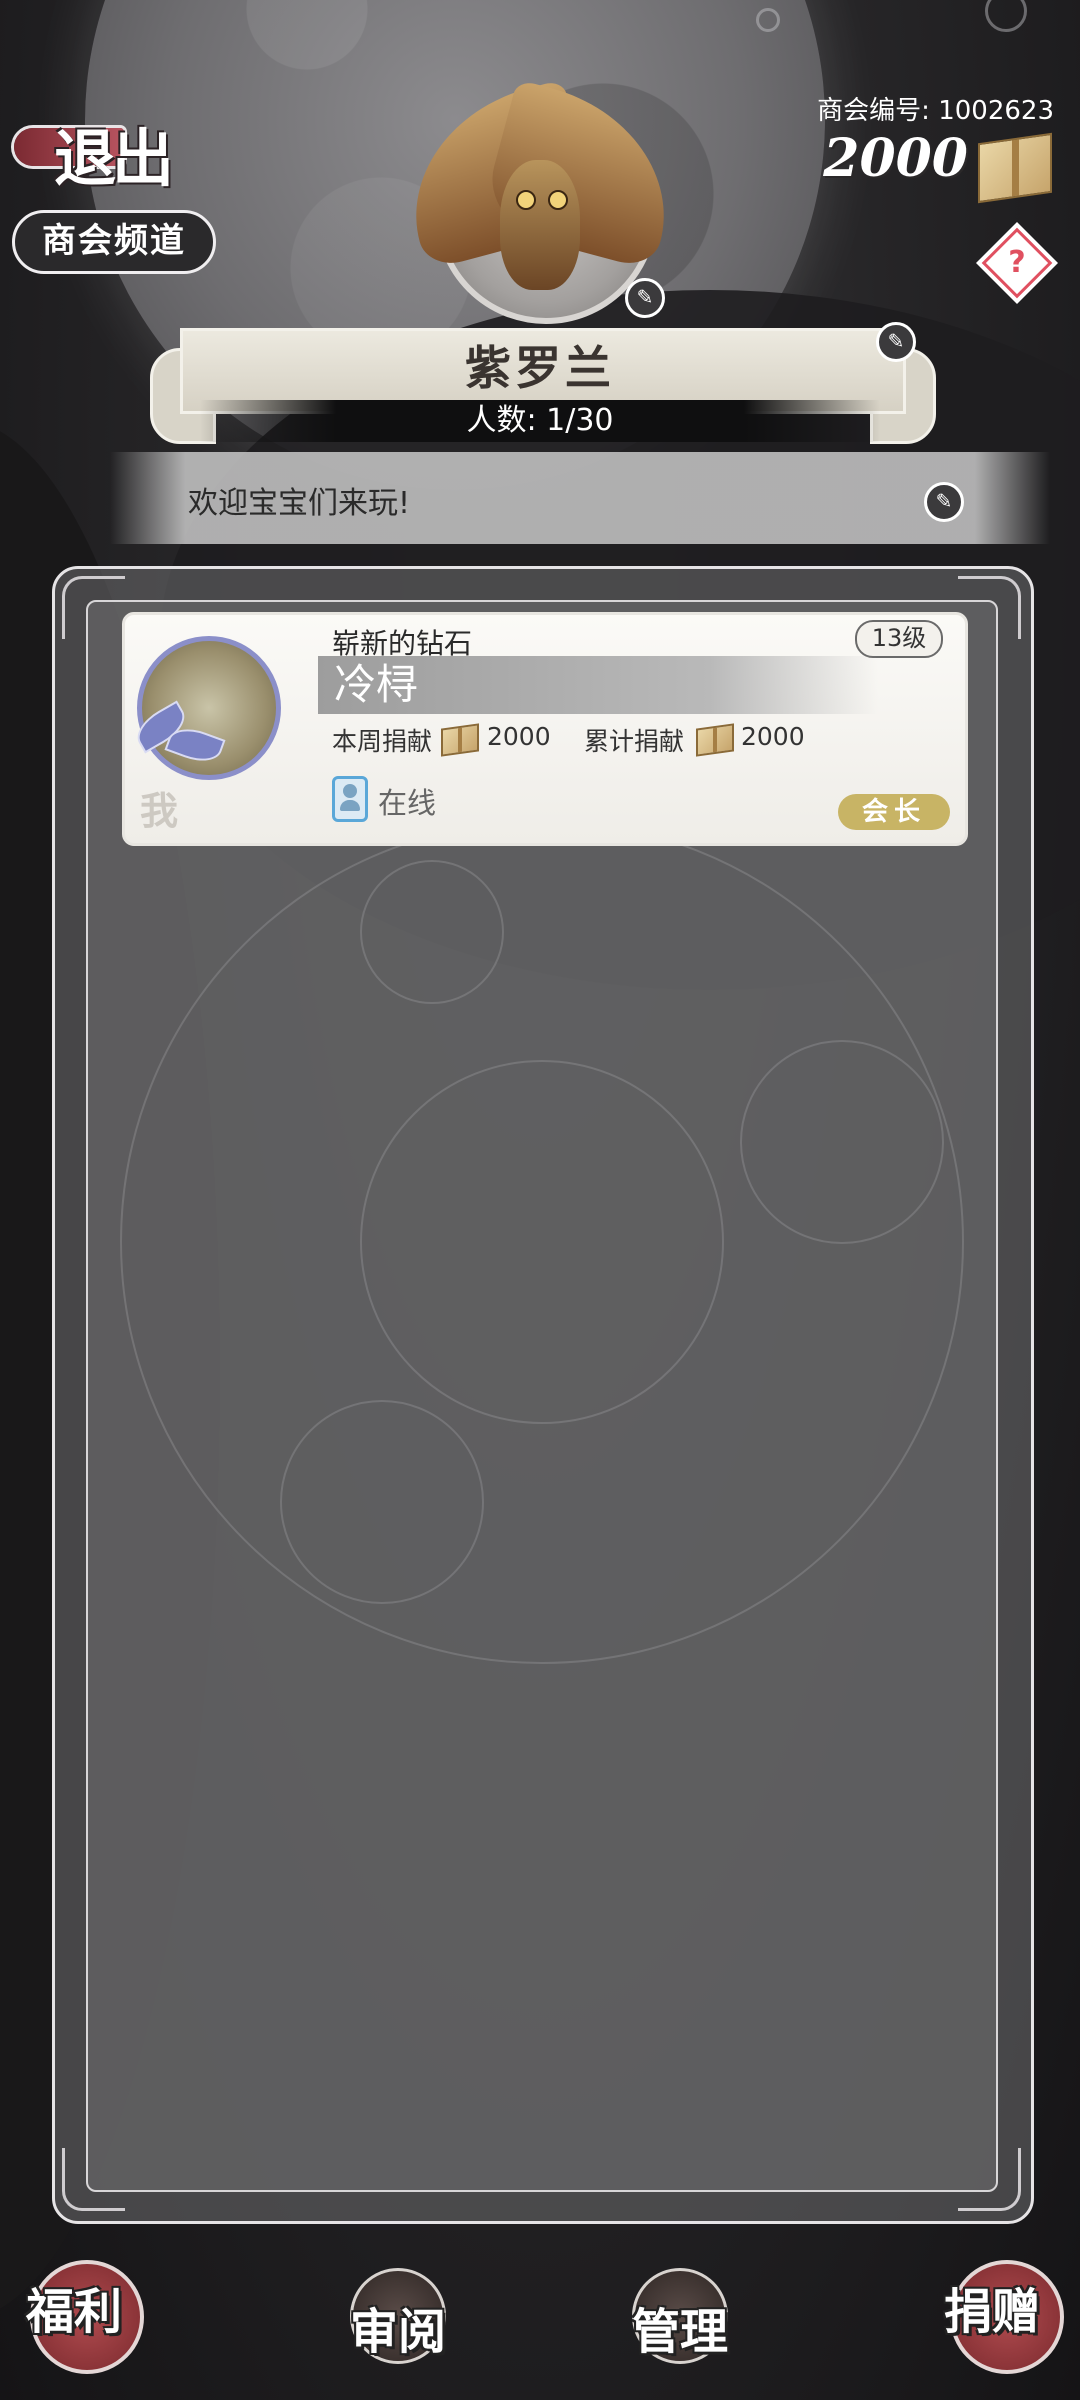 The width and height of the screenshot is (1080, 2400). What do you see at coordinates (895, 158) in the screenshot?
I see `currency-amount: 2000` at bounding box center [895, 158].